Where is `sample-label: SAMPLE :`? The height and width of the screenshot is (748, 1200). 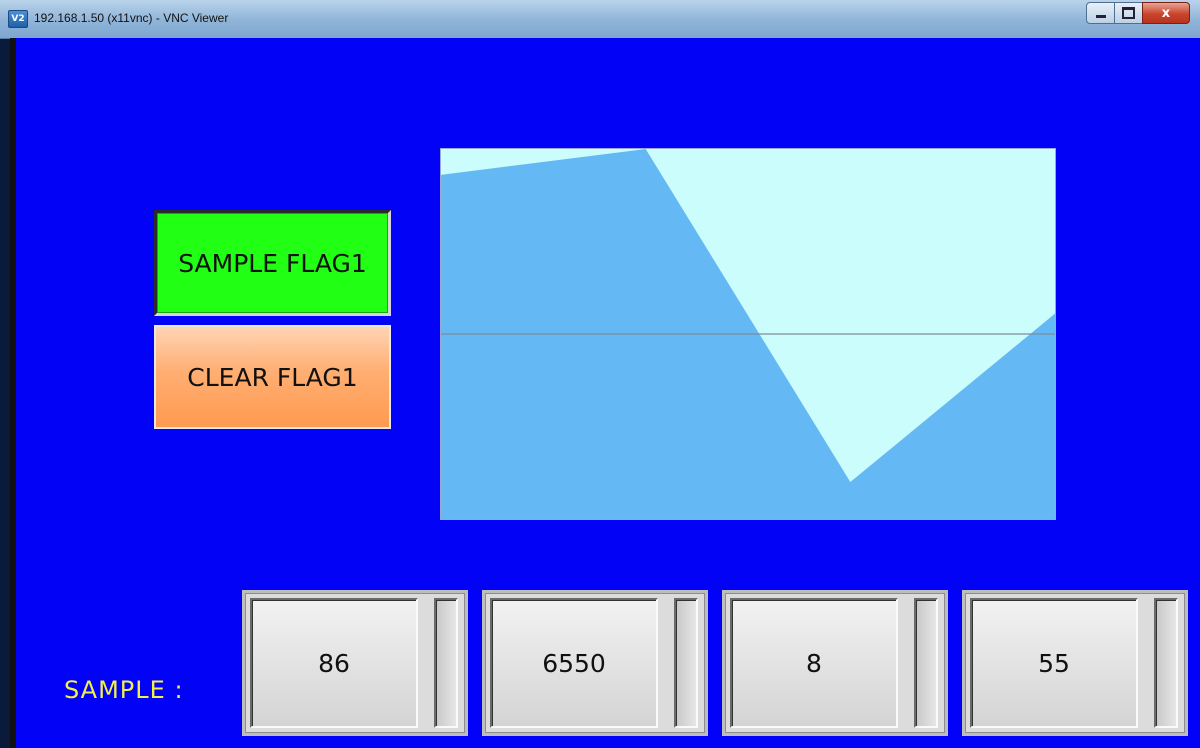 sample-label: SAMPLE : is located at coordinates (124, 690).